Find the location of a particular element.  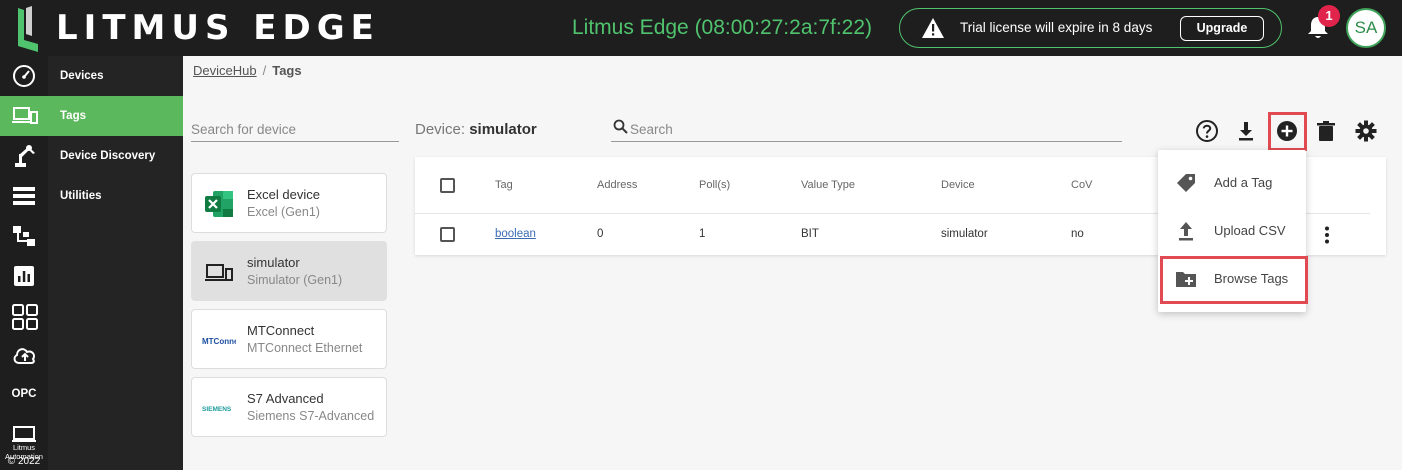

help-icon is located at coordinates (1207, 131).